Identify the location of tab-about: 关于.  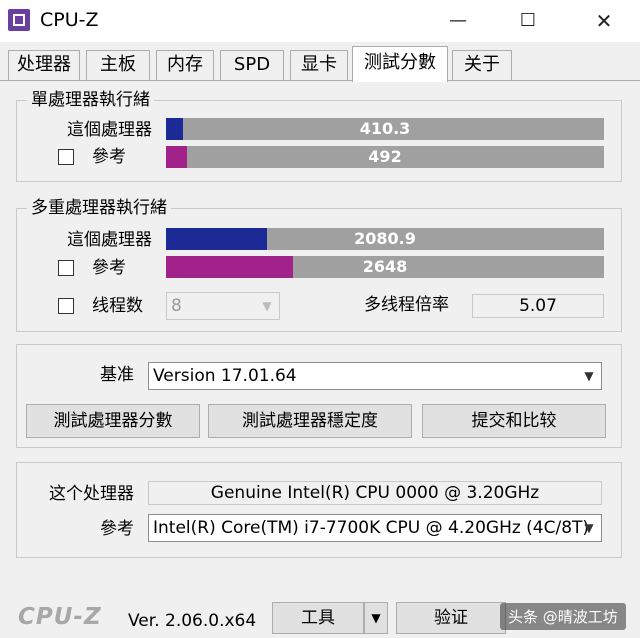
(482, 65).